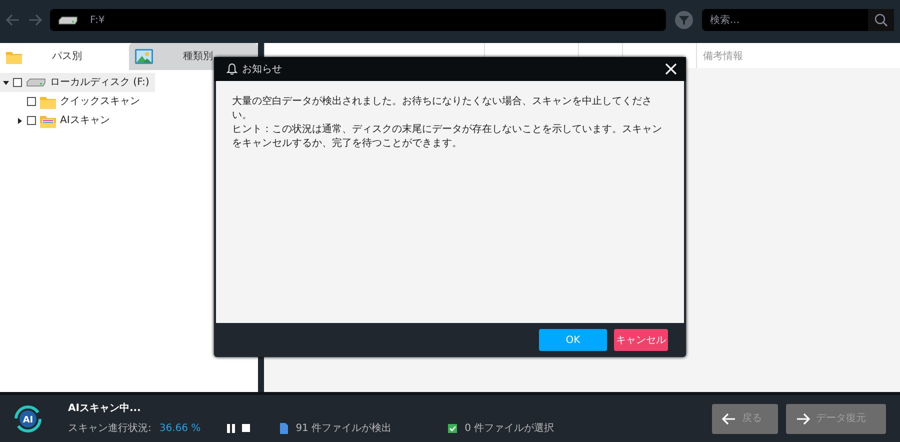 Image resolution: width=900 pixels, height=442 pixels. I want to click on ai-logo-icon: AI, so click(28, 418).